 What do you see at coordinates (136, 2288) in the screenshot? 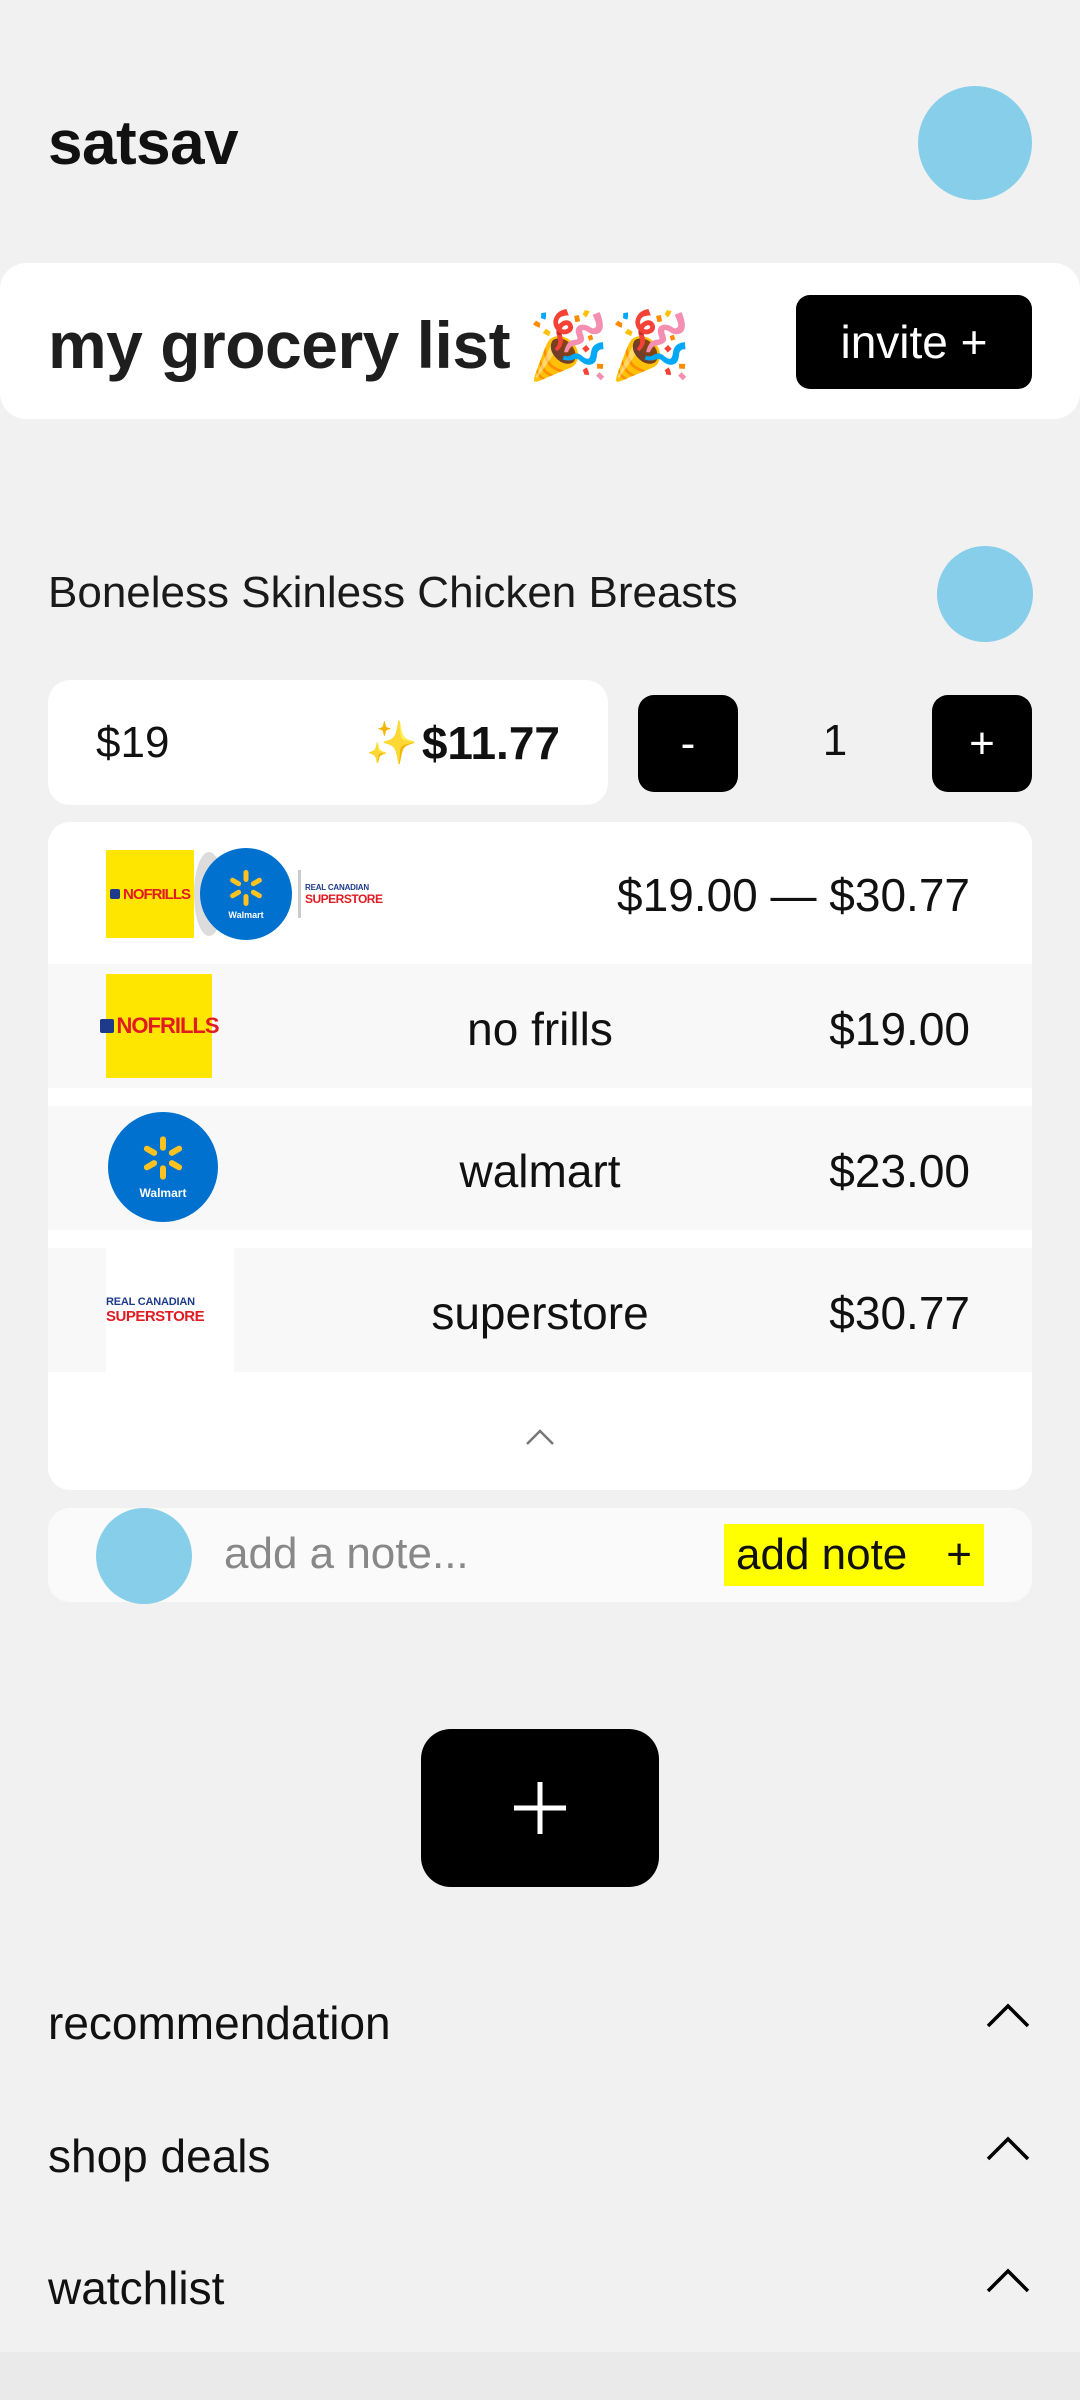
I see `section-label: watchlist` at bounding box center [136, 2288].